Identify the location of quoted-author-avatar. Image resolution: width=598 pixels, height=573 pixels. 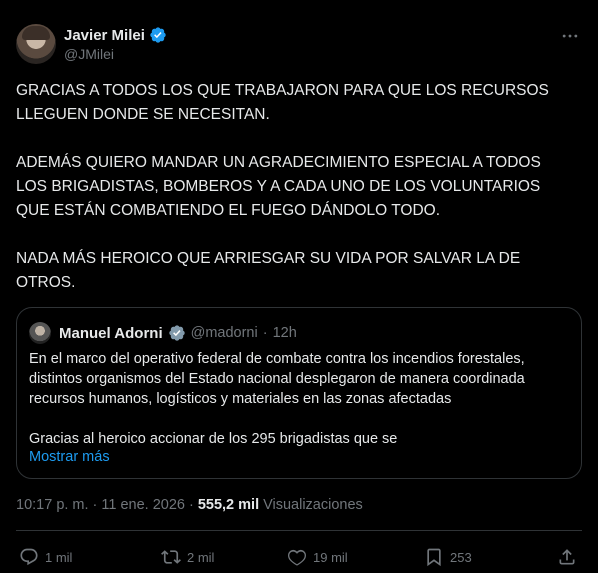
(40, 333).